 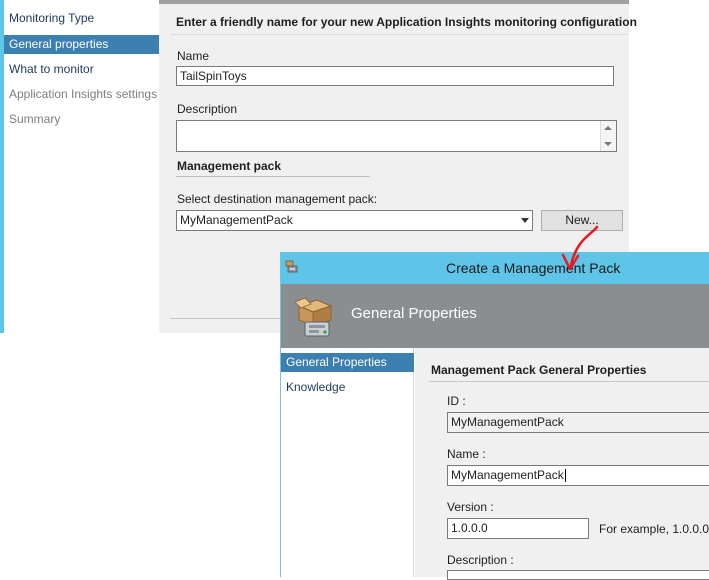 I want to click on sidebar-item-summary: Summary, so click(x=35, y=119).